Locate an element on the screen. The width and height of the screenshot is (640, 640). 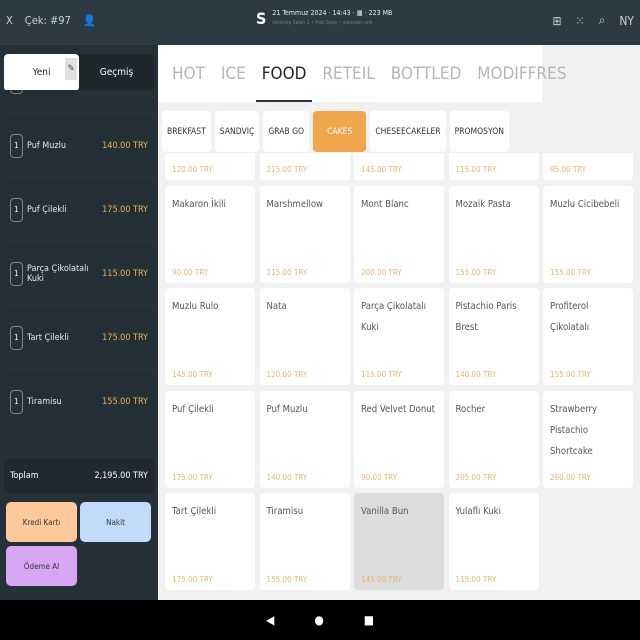
product-card: Pistachio Paris Brest 140.00 TRY is located at coordinates (493, 336).